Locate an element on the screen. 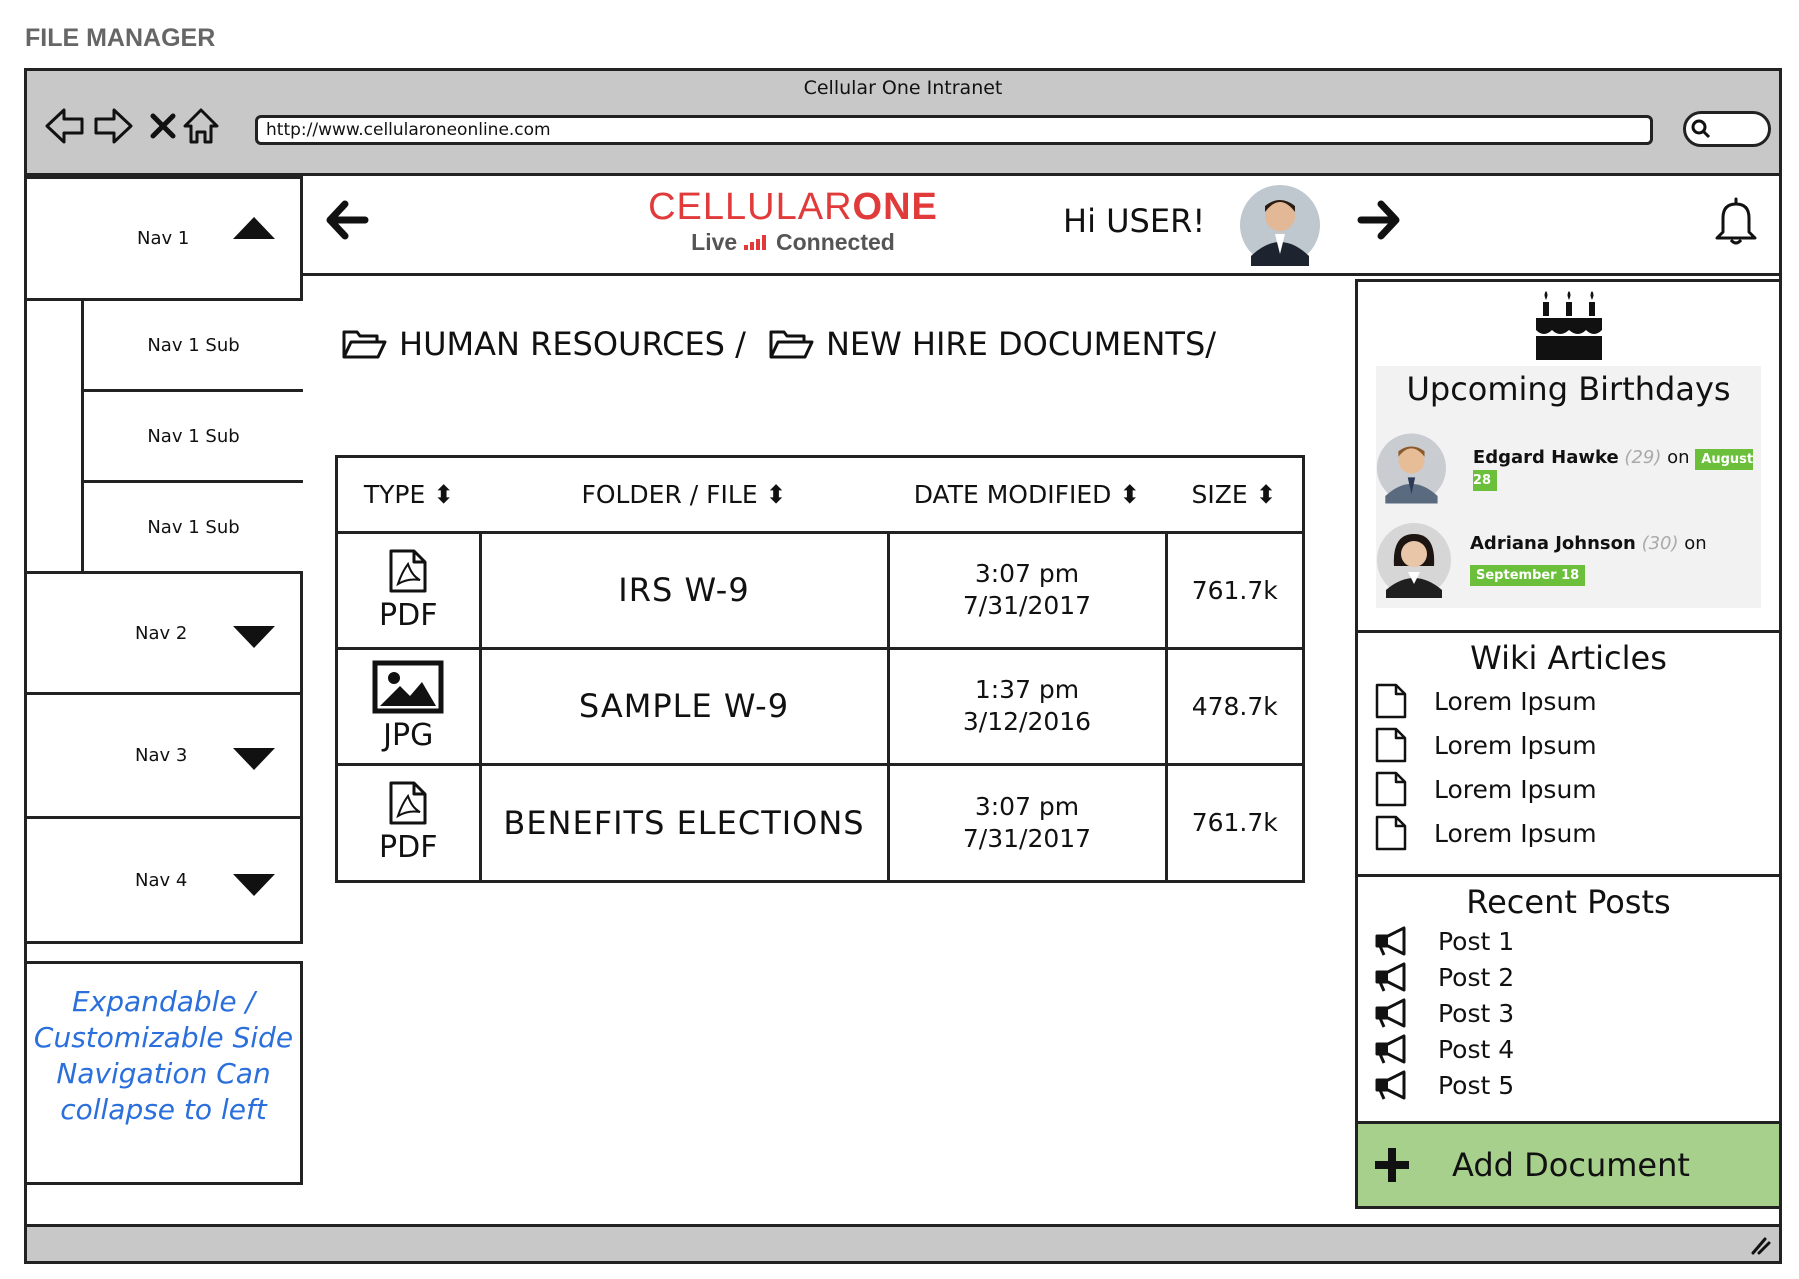  breadcrumb-item: NEW HIRE DOCUMENTS/ is located at coordinates (1021, 344).